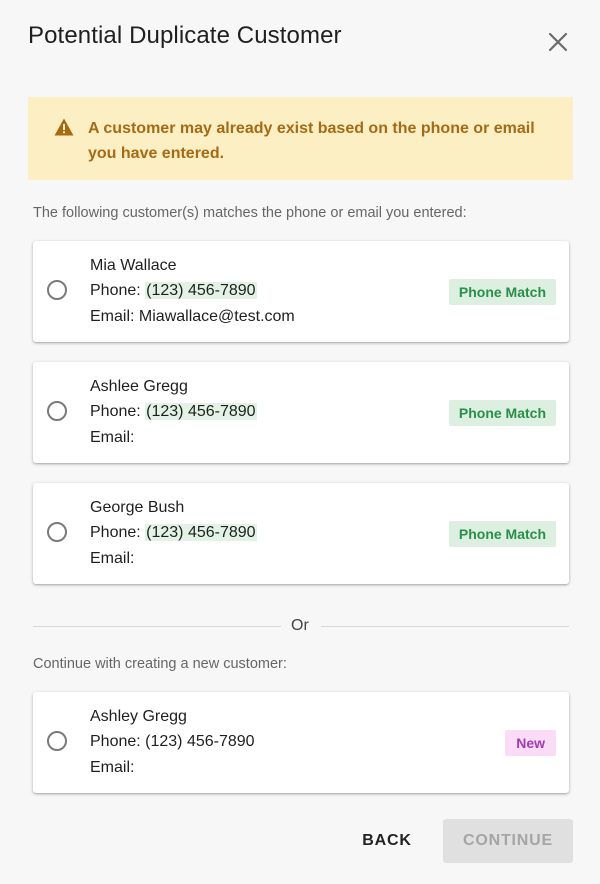 Image resolution: width=600 pixels, height=884 pixels. What do you see at coordinates (133, 265) in the screenshot?
I see `customer-name: Mia Wallace` at bounding box center [133, 265].